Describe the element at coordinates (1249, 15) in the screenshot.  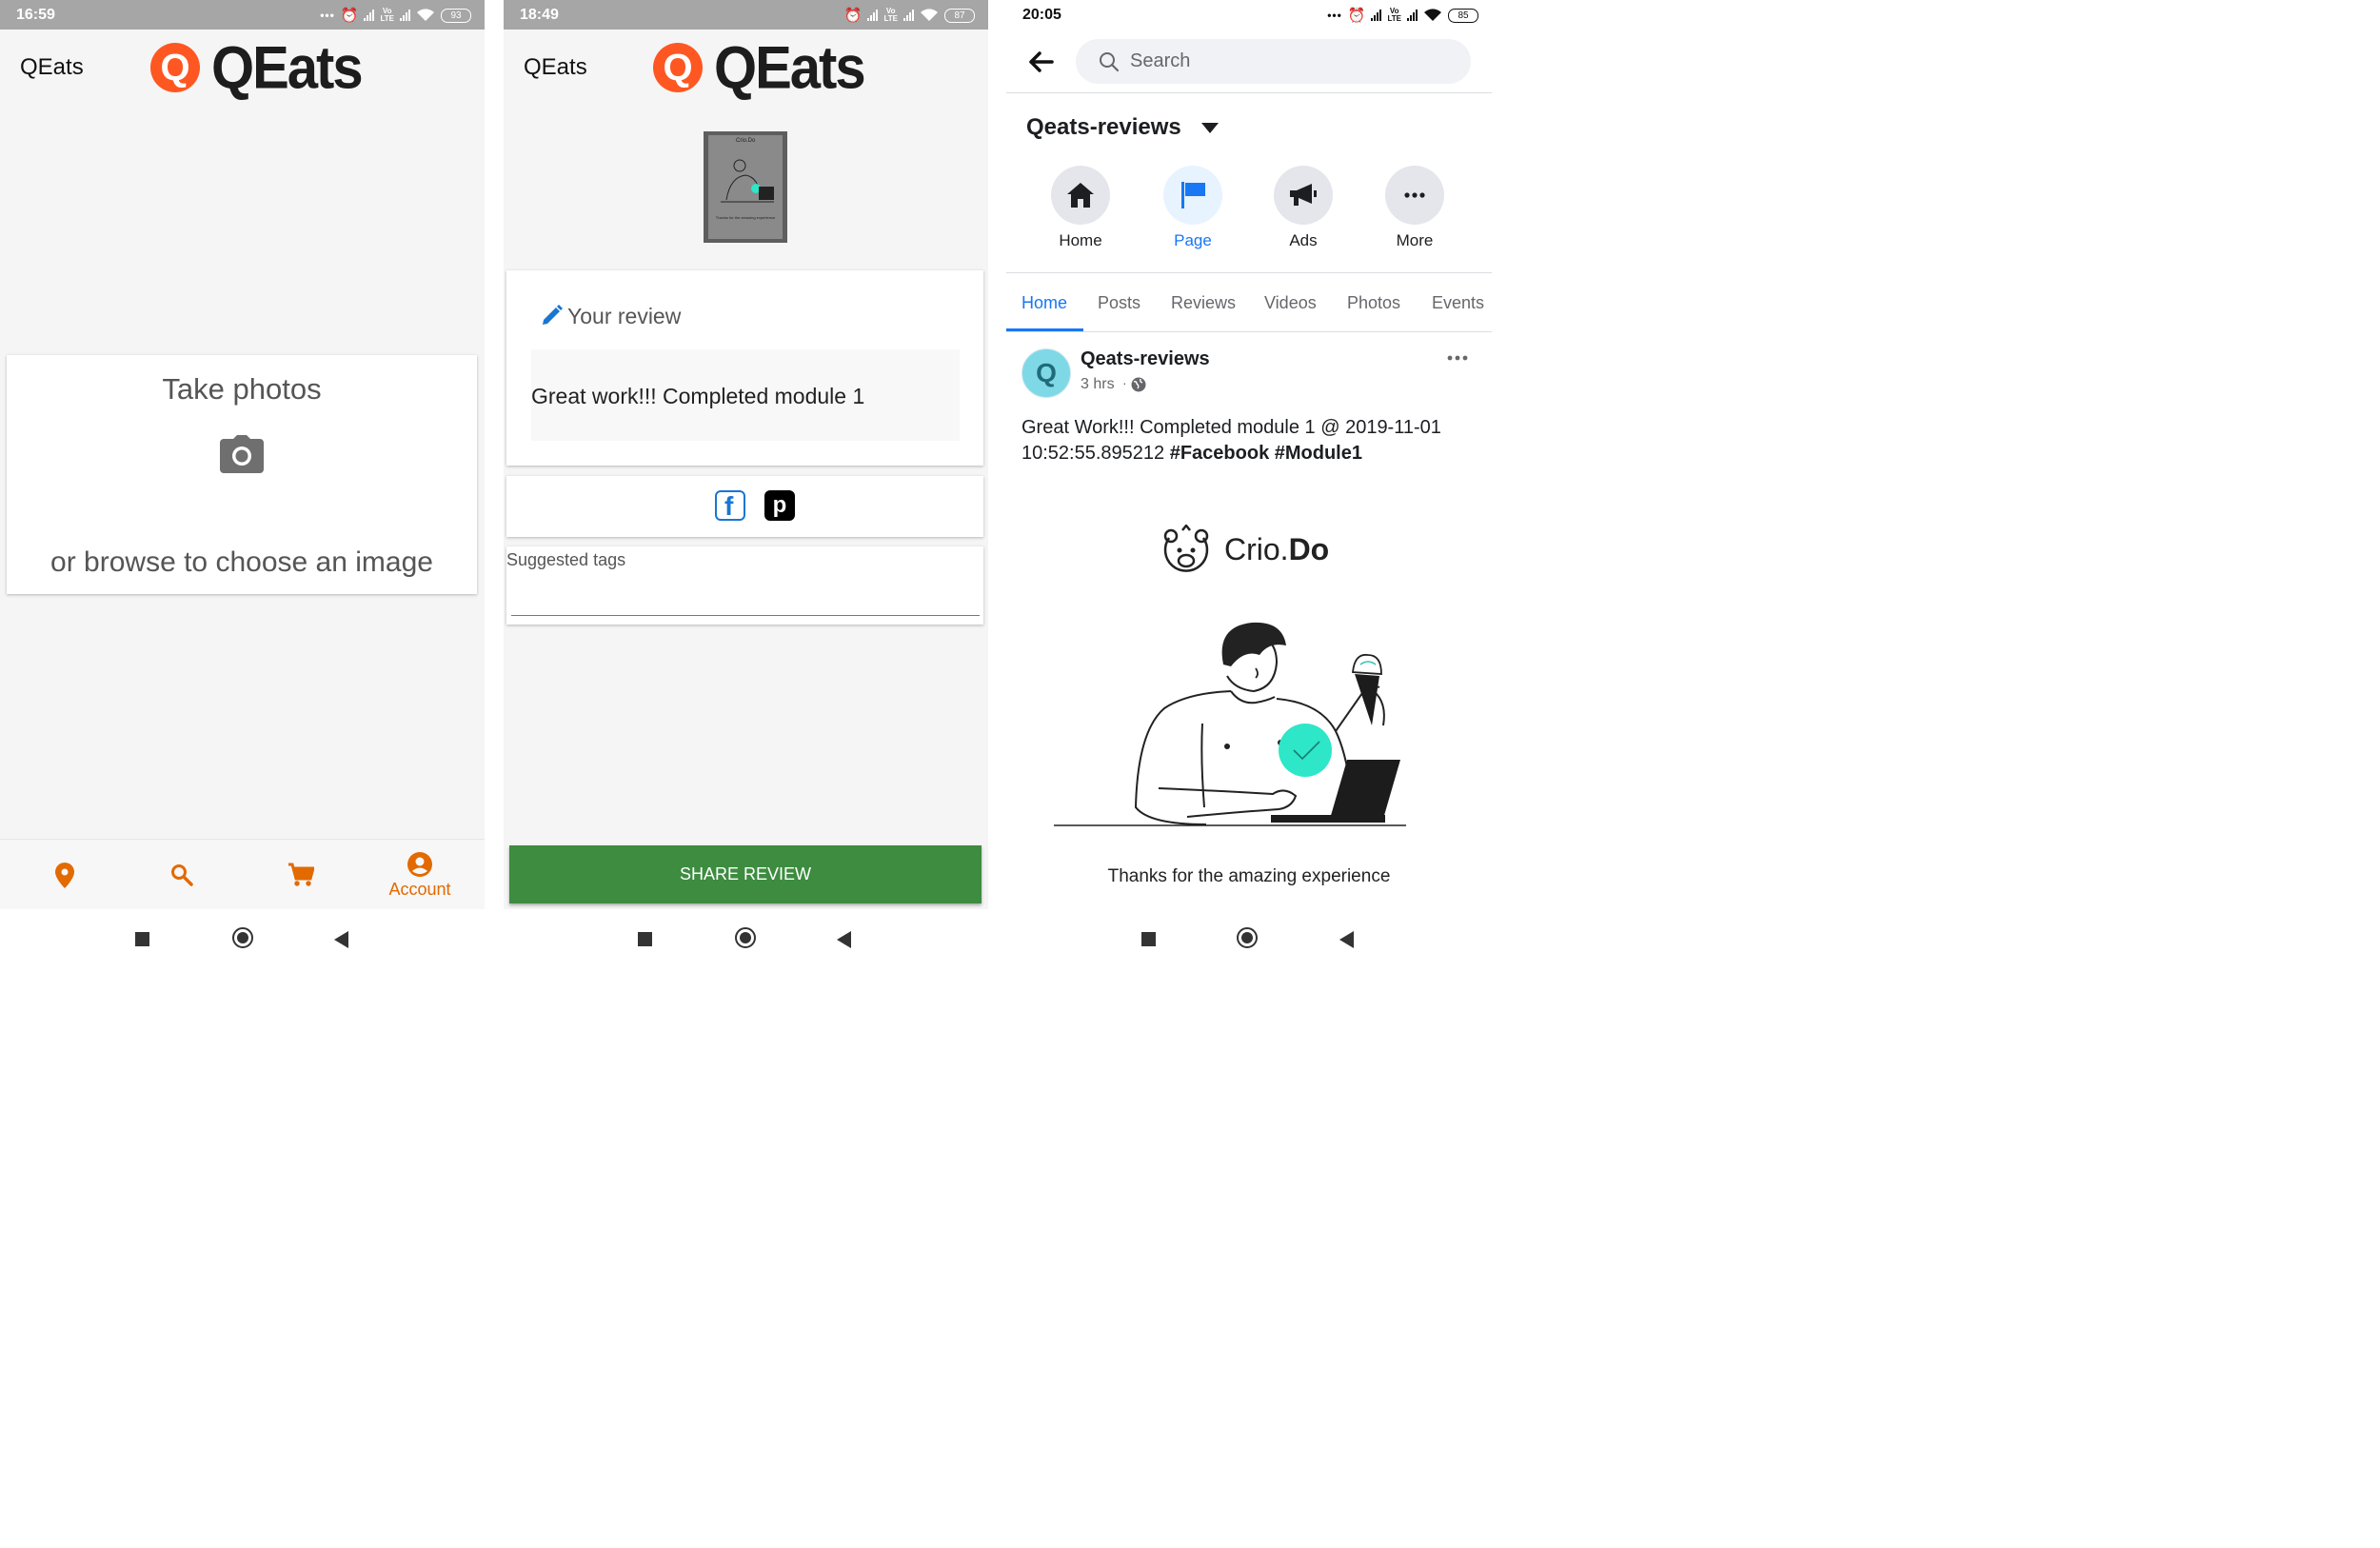
I see `status-bar: 20:05 ••• ⏰ Vo LTE 85` at that location.